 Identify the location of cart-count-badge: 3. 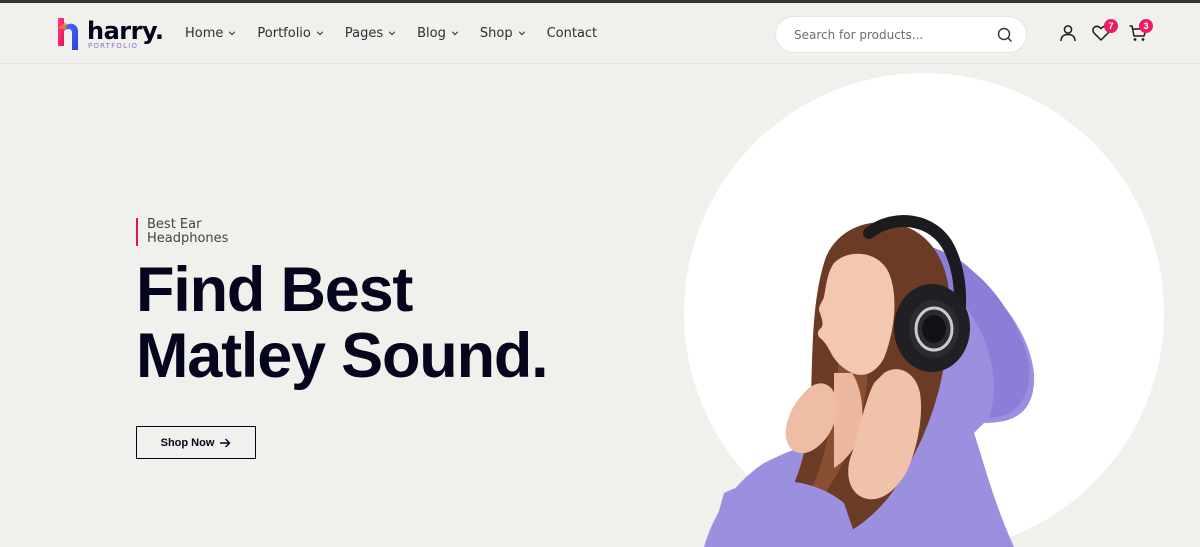
(1146, 26).